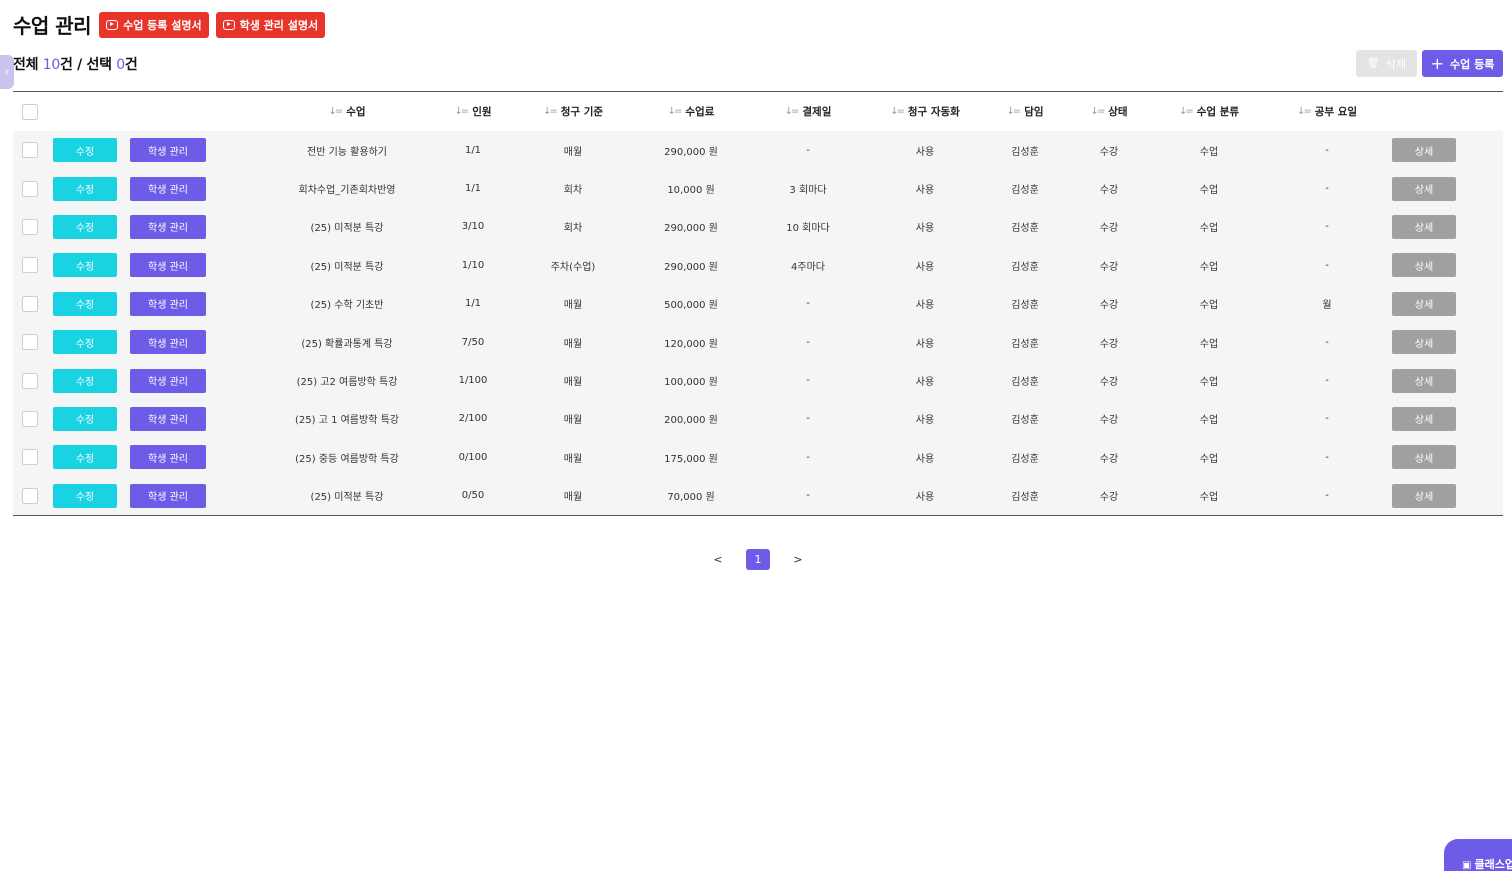  Describe the element at coordinates (758, 559) in the screenshot. I see `page-number-button: 1` at that location.